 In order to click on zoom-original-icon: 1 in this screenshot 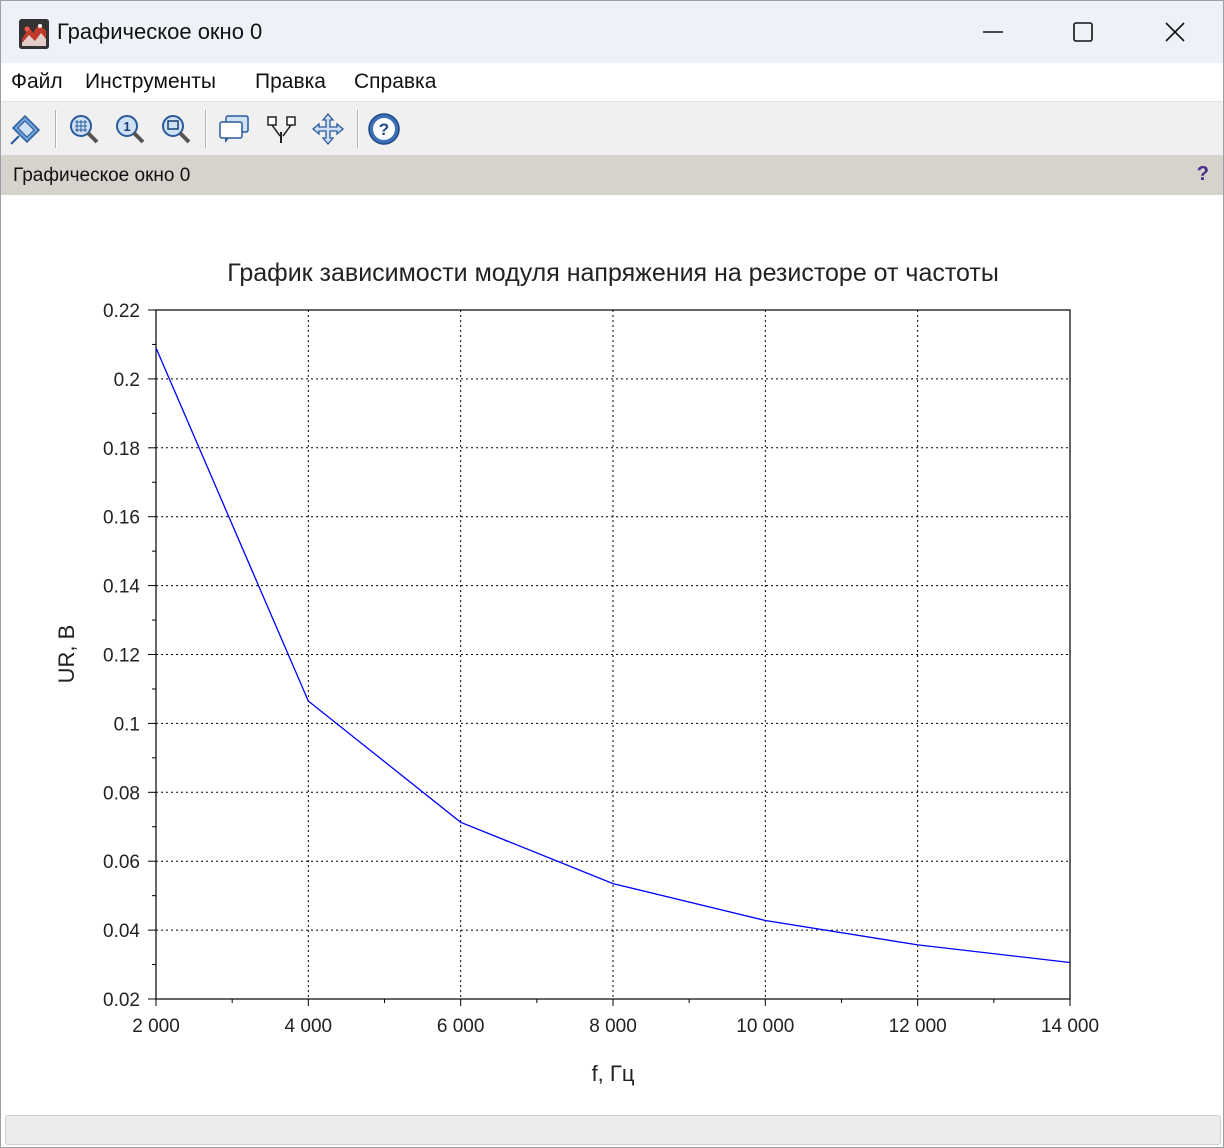, I will do `click(130, 129)`.